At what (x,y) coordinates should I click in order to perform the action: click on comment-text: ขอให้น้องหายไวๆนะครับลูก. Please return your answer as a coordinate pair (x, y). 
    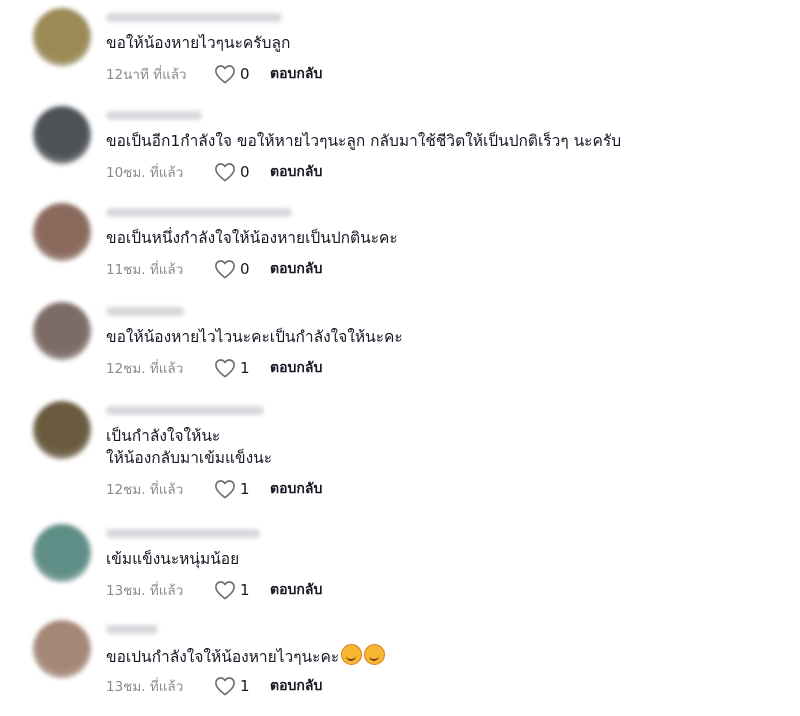
    Looking at the image, I should click on (198, 43).